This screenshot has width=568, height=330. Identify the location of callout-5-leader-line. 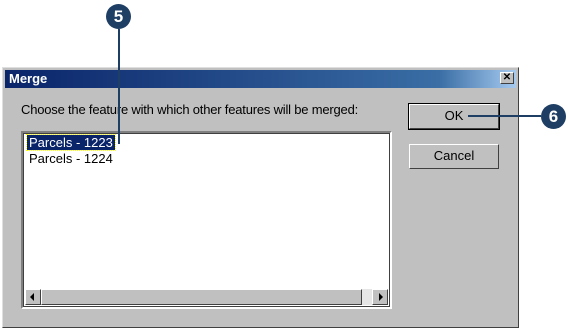
(119, 86).